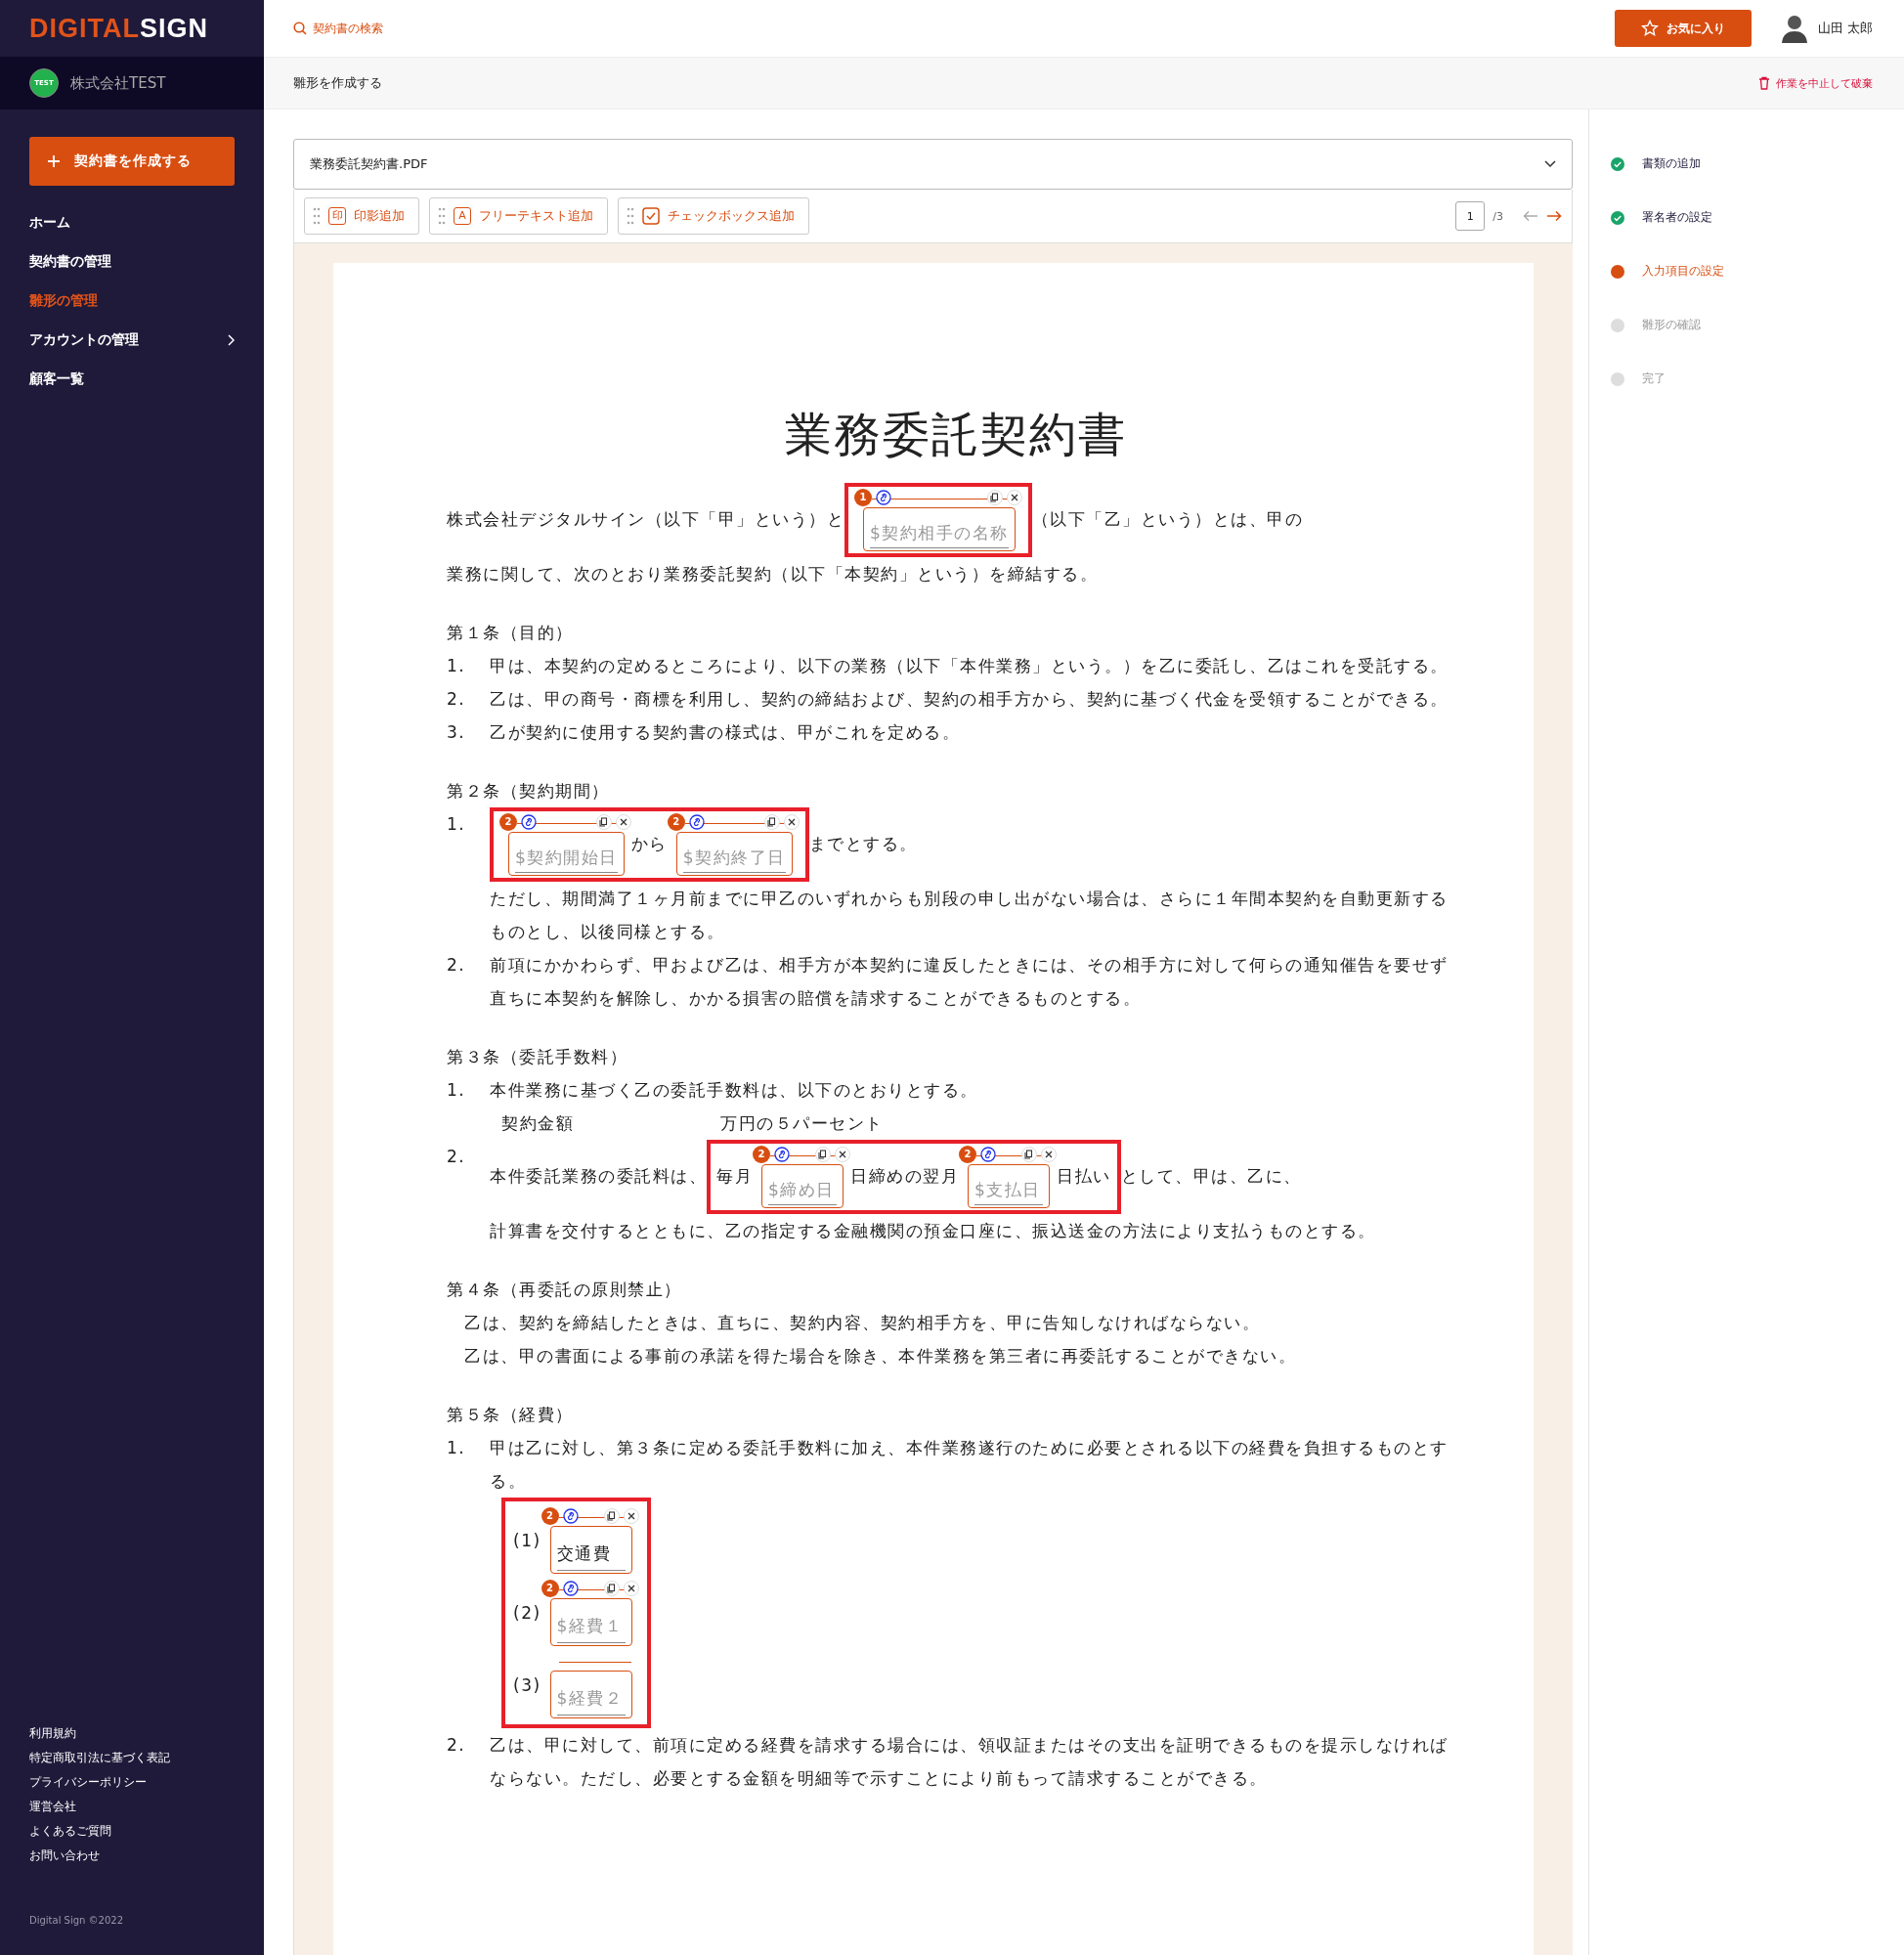  What do you see at coordinates (734, 1091) in the screenshot?
I see `paragraph-text: 本件業務に基づく乙の委託手数料は、以下のとおりとする。` at bounding box center [734, 1091].